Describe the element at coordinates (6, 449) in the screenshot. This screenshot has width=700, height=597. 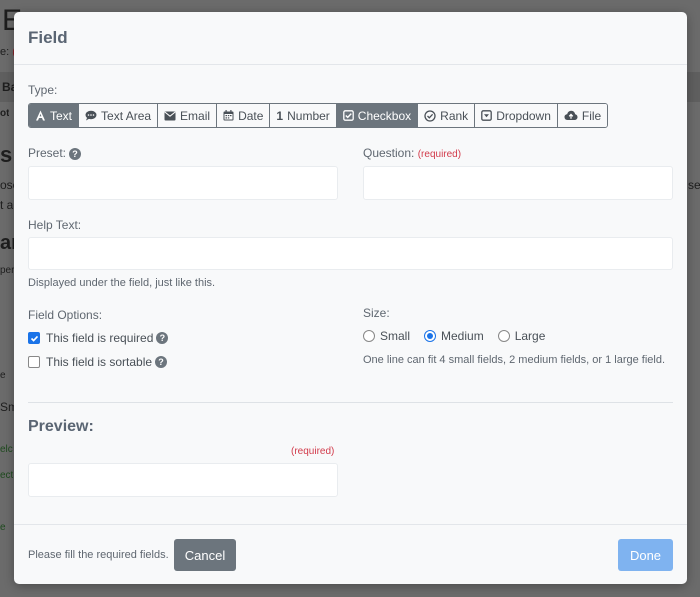
I see `background-fragment: elc` at that location.